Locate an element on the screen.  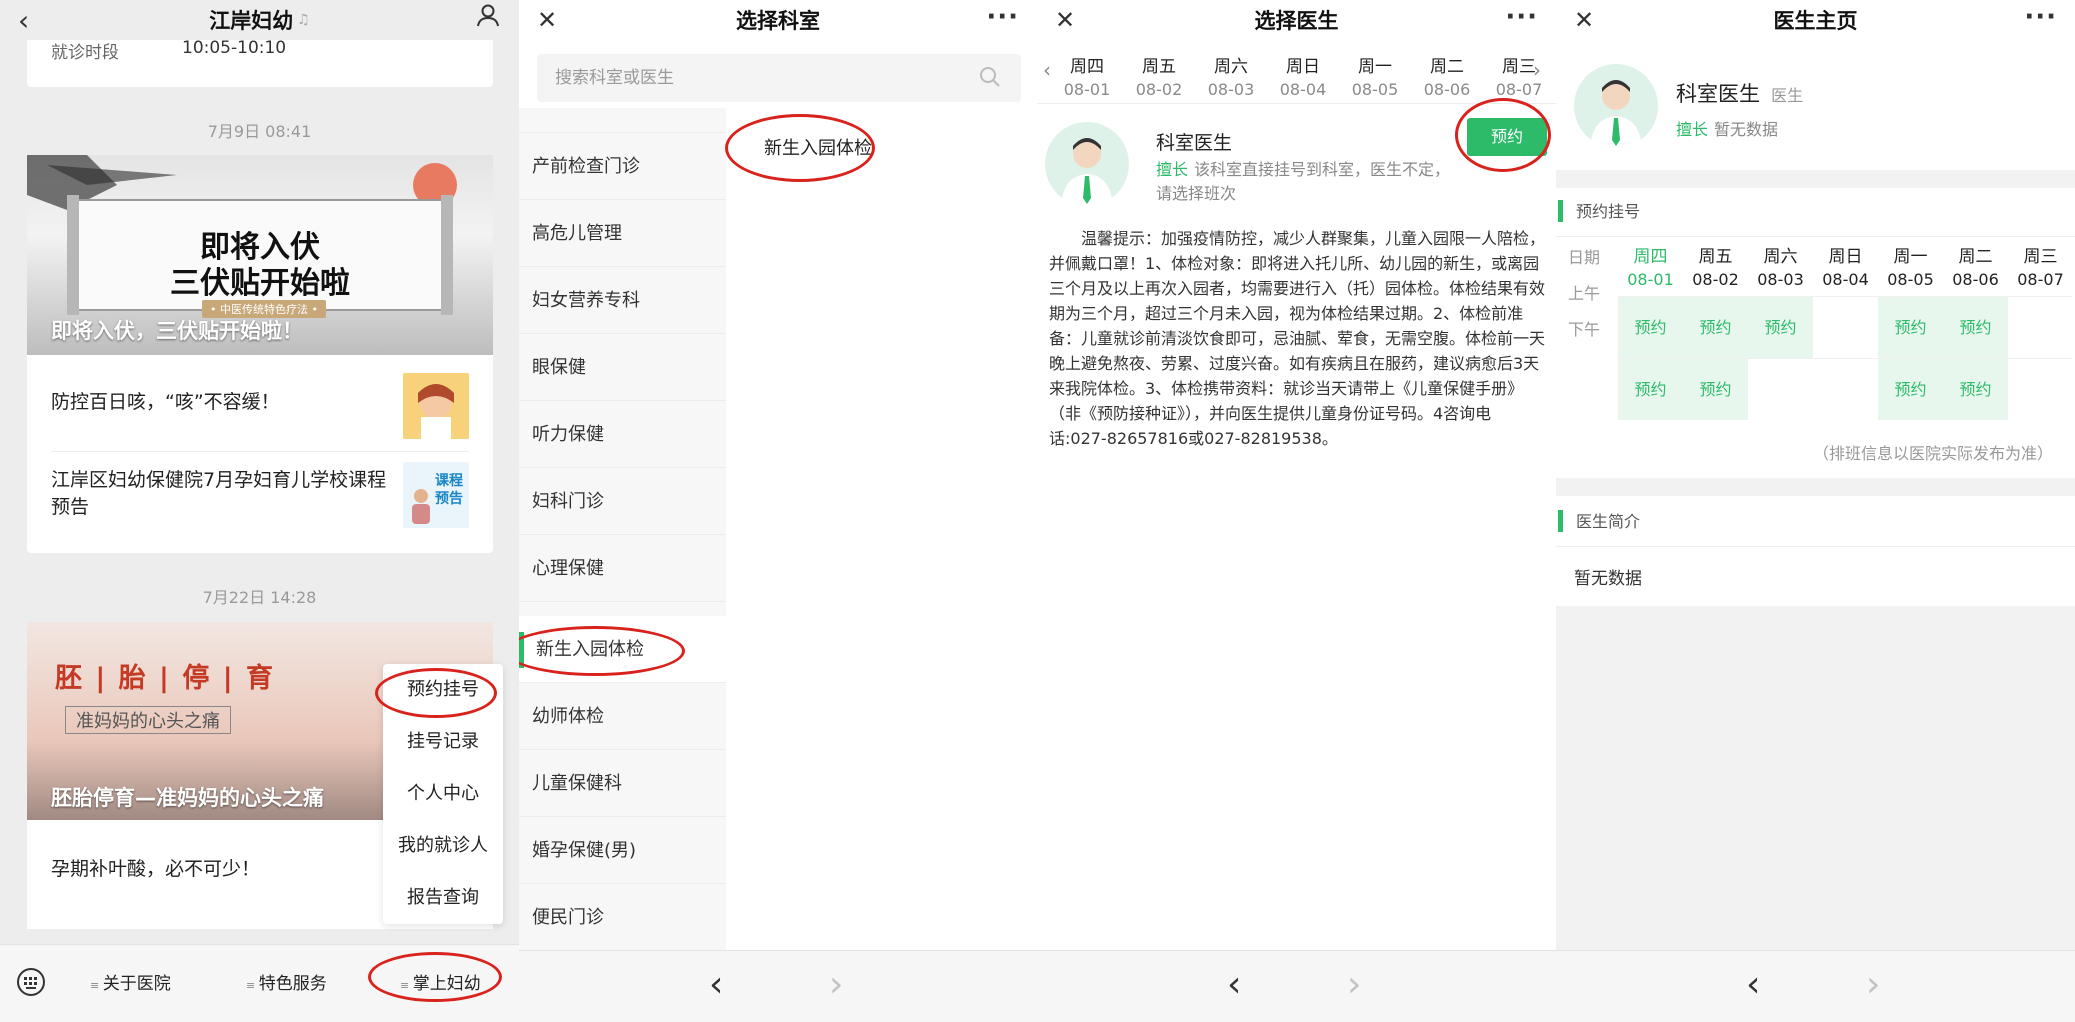
department-item: 听力保健 is located at coordinates (622, 434).